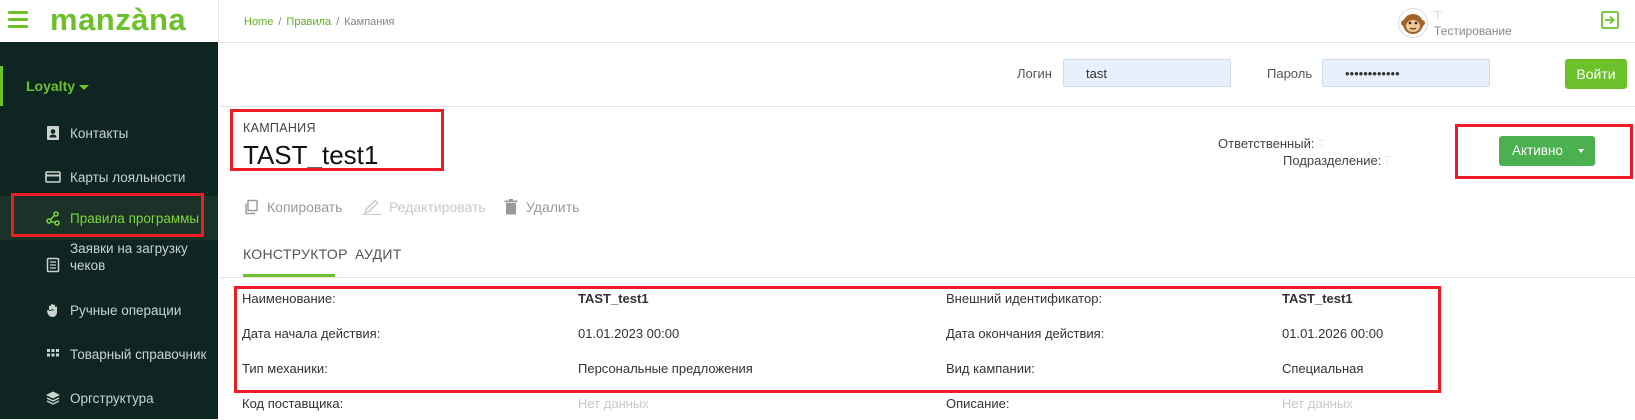 This screenshot has height=420, width=1635. Describe the element at coordinates (1034, 73) in the screenshot. I see `login-label: Логин` at that location.